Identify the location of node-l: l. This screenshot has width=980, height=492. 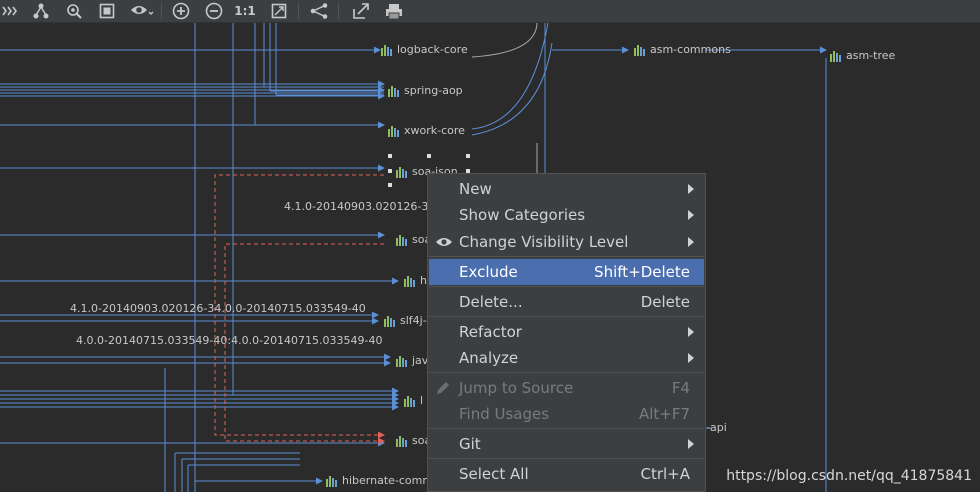
(413, 401).